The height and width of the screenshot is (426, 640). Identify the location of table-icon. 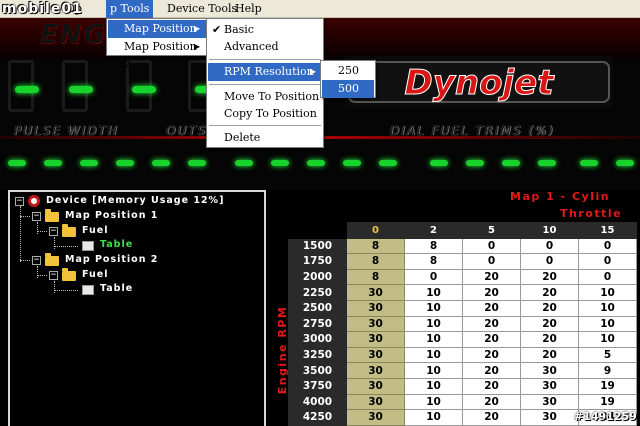
(88, 290).